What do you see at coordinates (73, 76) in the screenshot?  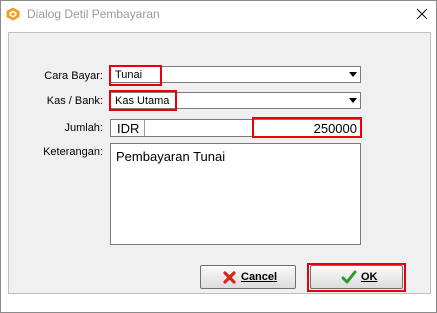 I see `cara-bayar-label: Cara Bayar:` at bounding box center [73, 76].